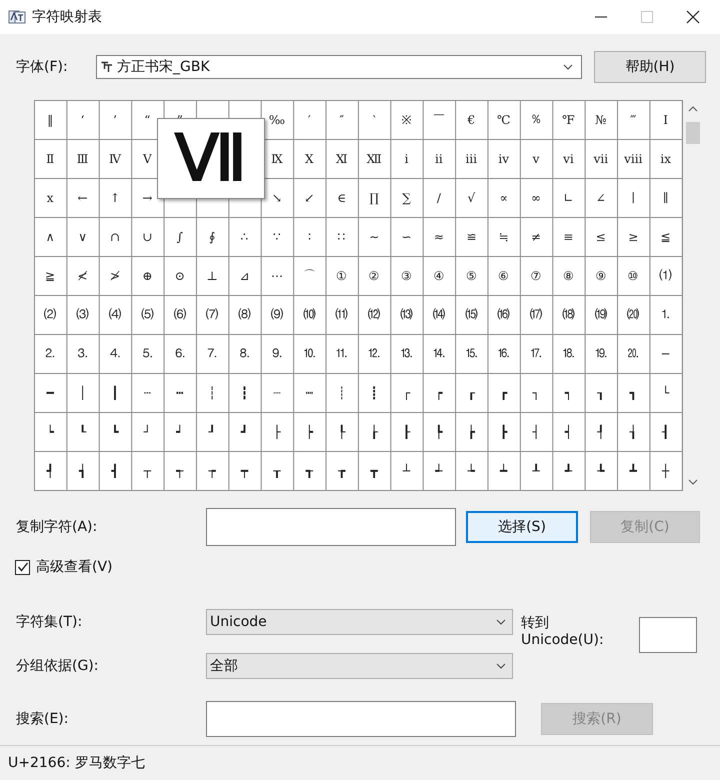 Image resolution: width=720 pixels, height=780 pixels. I want to click on character-cell: ┨, so click(665, 431).